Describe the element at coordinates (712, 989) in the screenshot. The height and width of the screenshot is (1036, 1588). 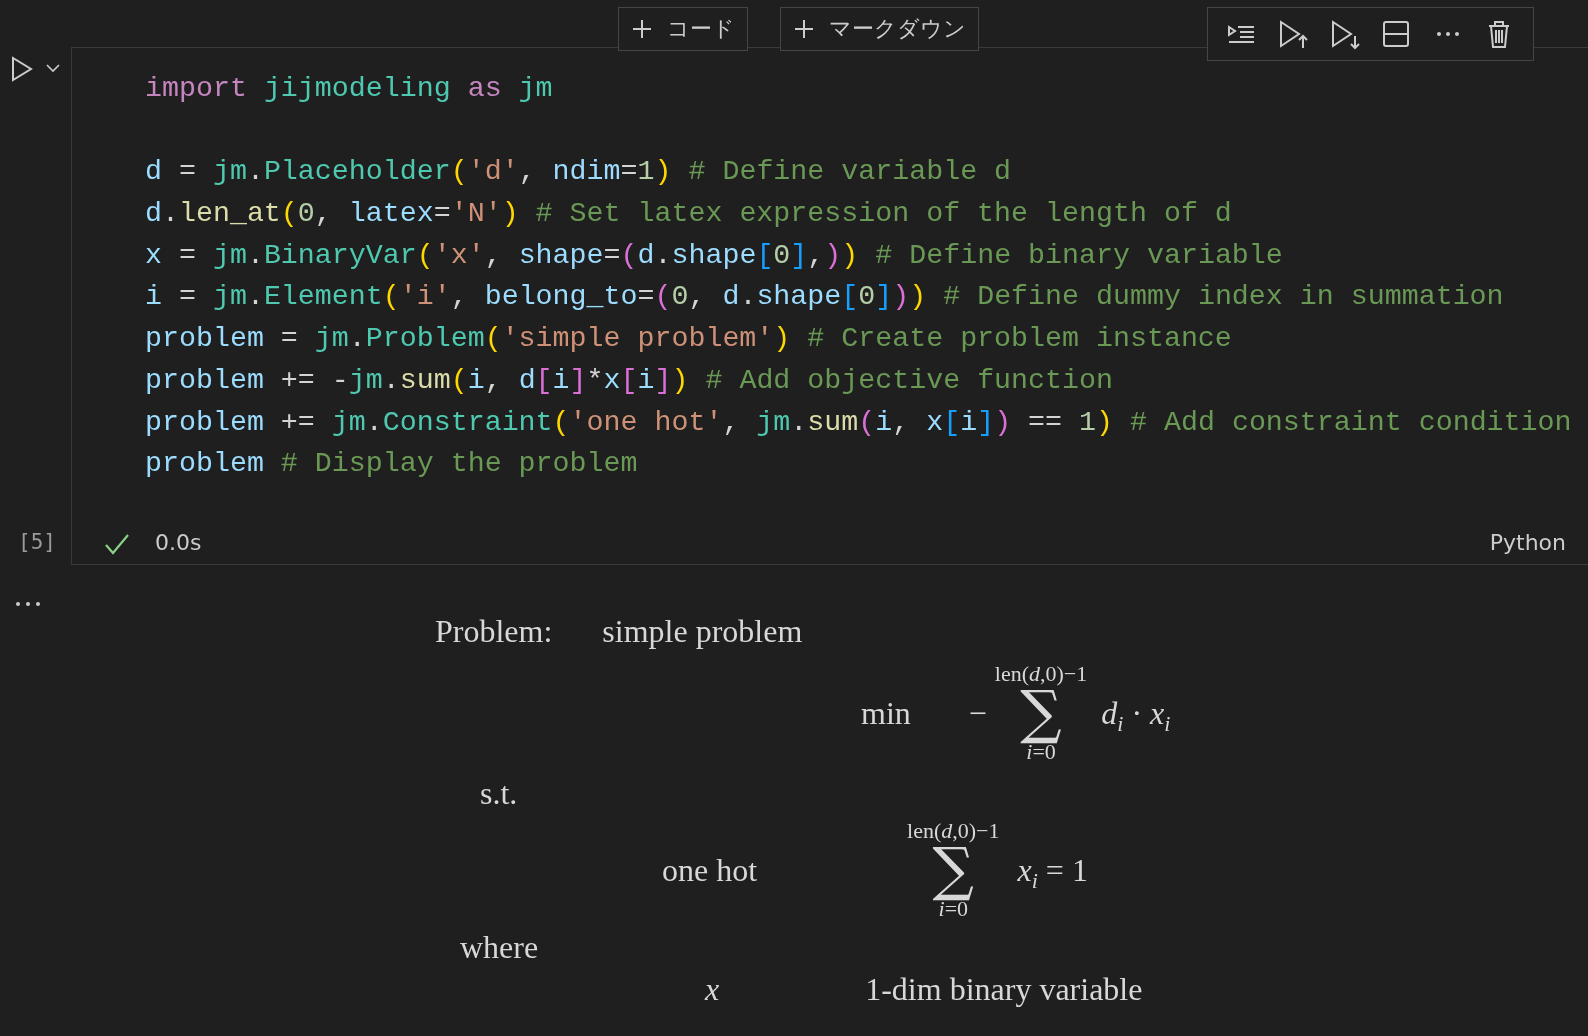
I see `variable-symbol: x` at that location.